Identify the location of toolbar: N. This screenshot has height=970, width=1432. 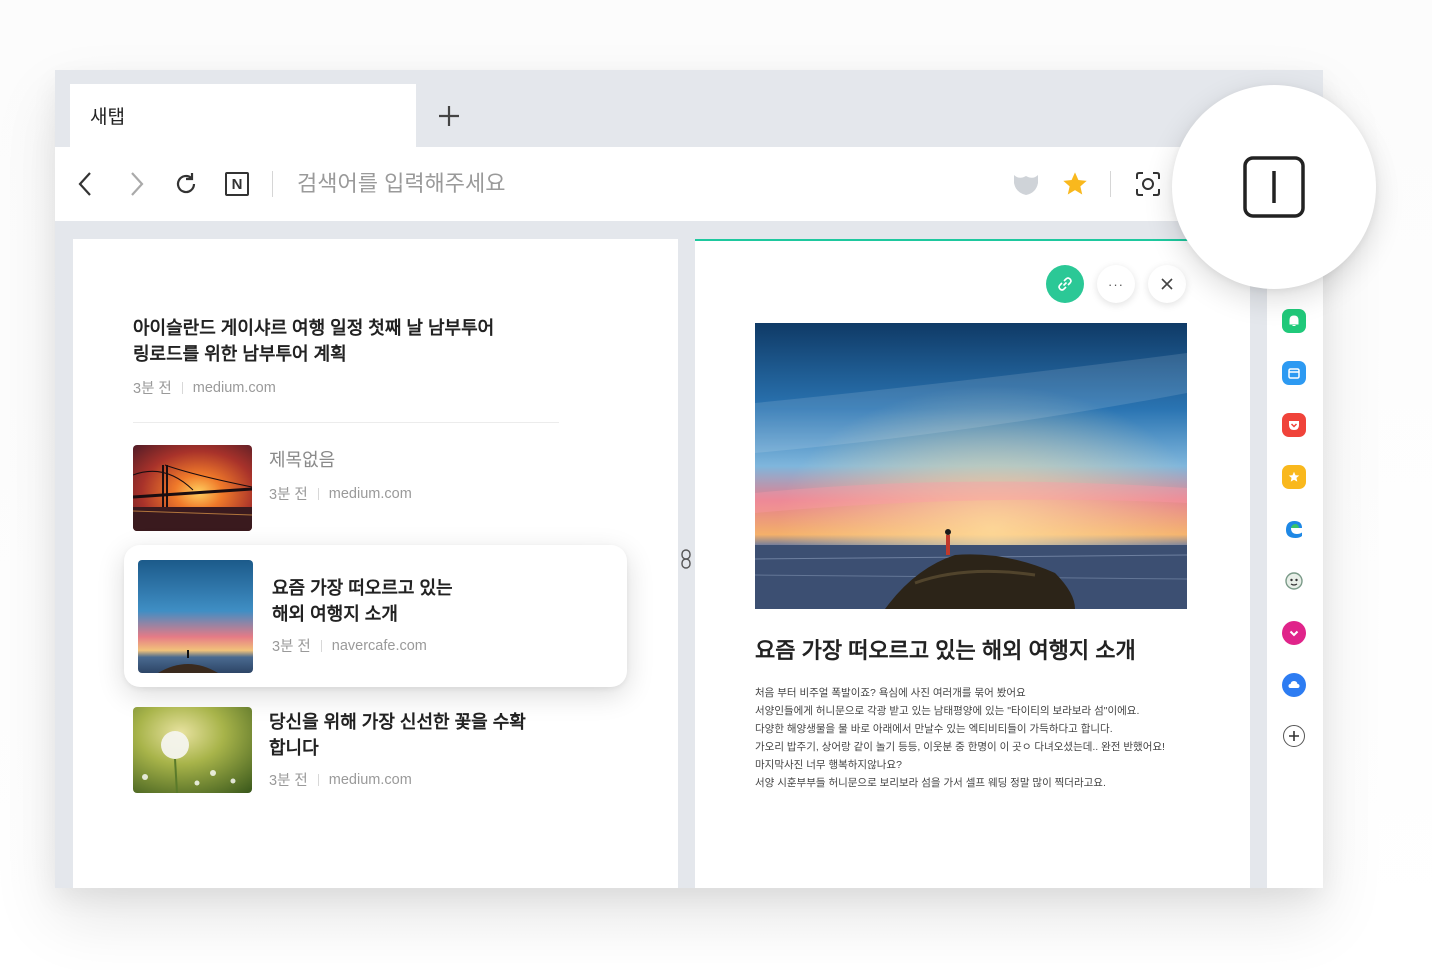
(689, 184).